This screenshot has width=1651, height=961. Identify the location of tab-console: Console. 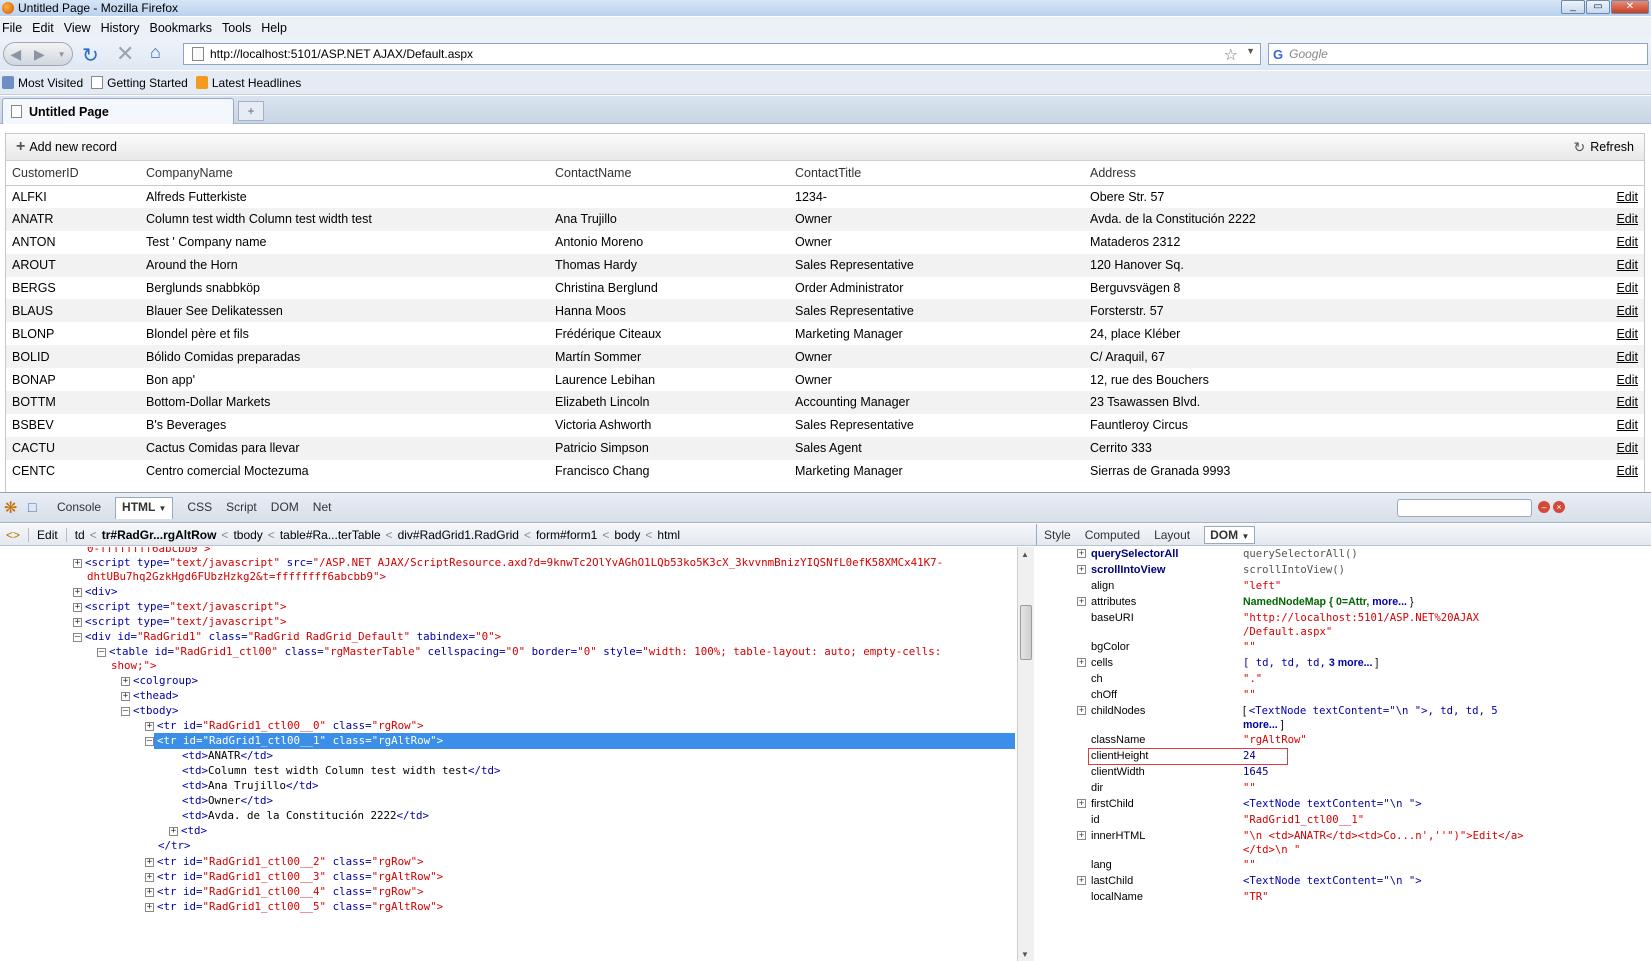
(79, 509).